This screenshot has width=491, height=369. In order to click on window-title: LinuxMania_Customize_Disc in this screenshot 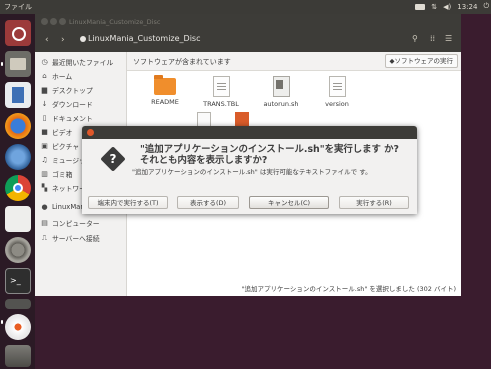, I will do `click(115, 22)`.